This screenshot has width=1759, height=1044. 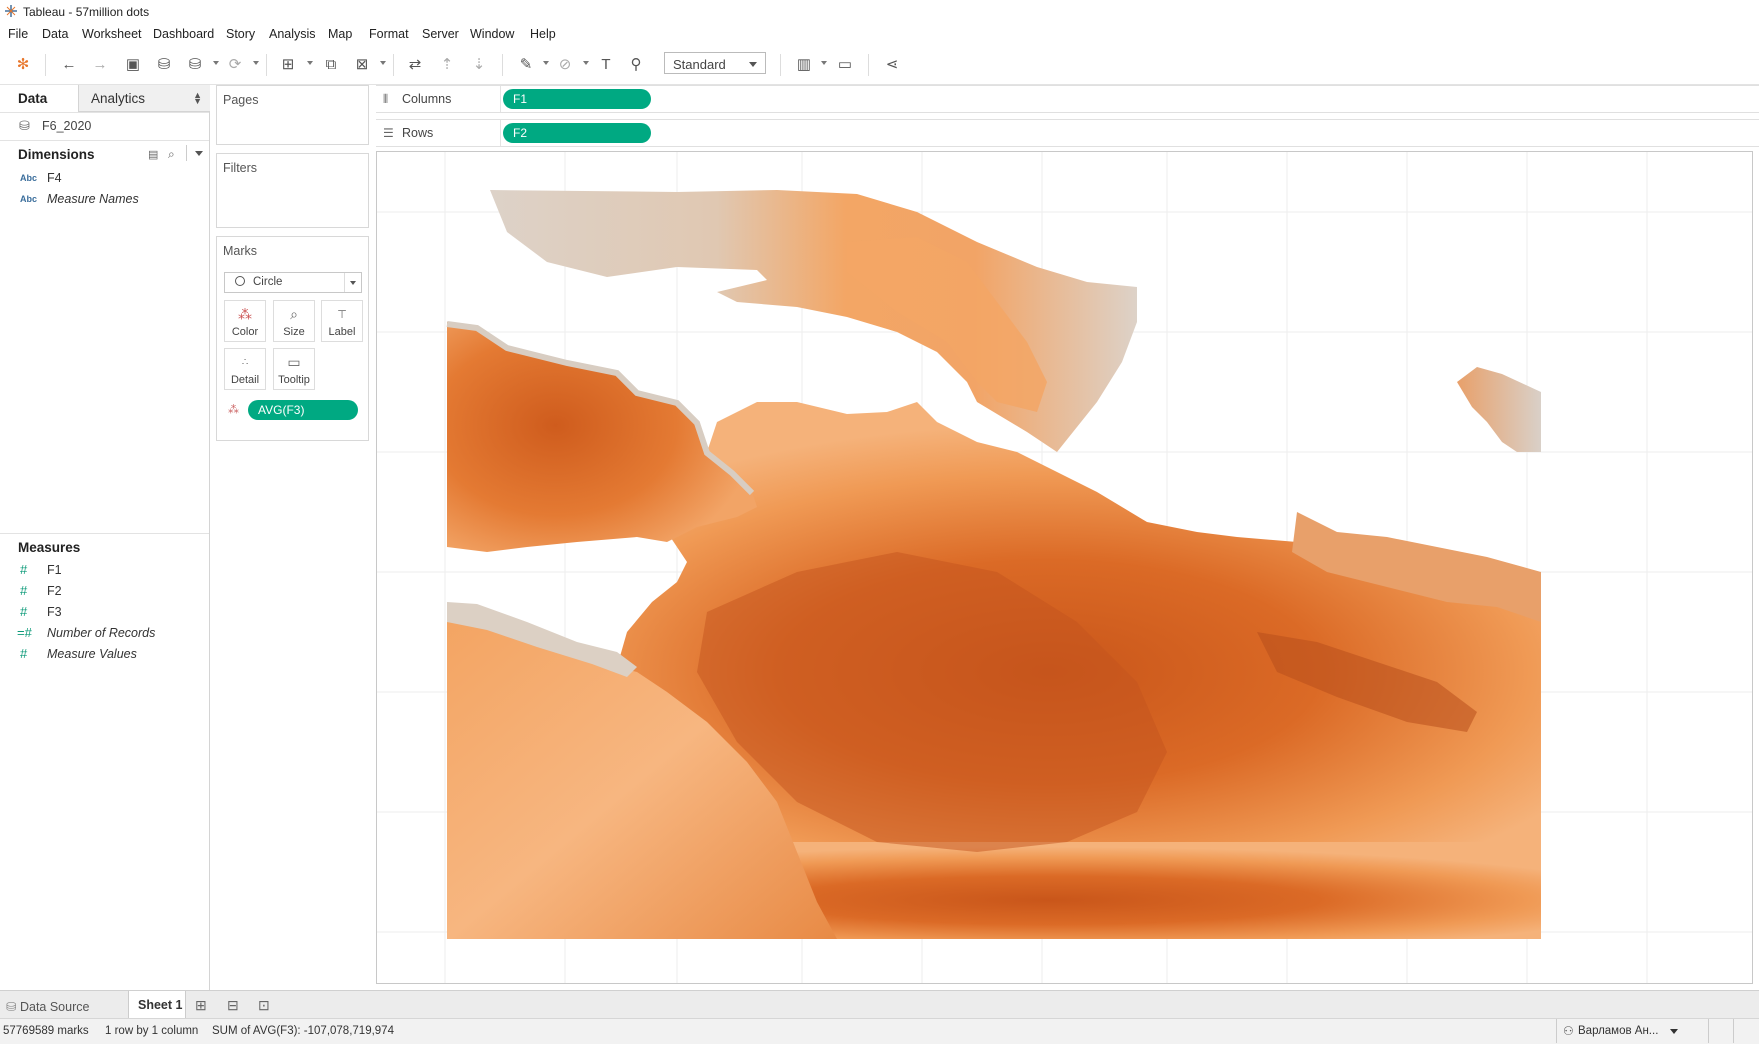 What do you see at coordinates (157, 1004) in the screenshot?
I see `sheet-tab: Sheet 1` at bounding box center [157, 1004].